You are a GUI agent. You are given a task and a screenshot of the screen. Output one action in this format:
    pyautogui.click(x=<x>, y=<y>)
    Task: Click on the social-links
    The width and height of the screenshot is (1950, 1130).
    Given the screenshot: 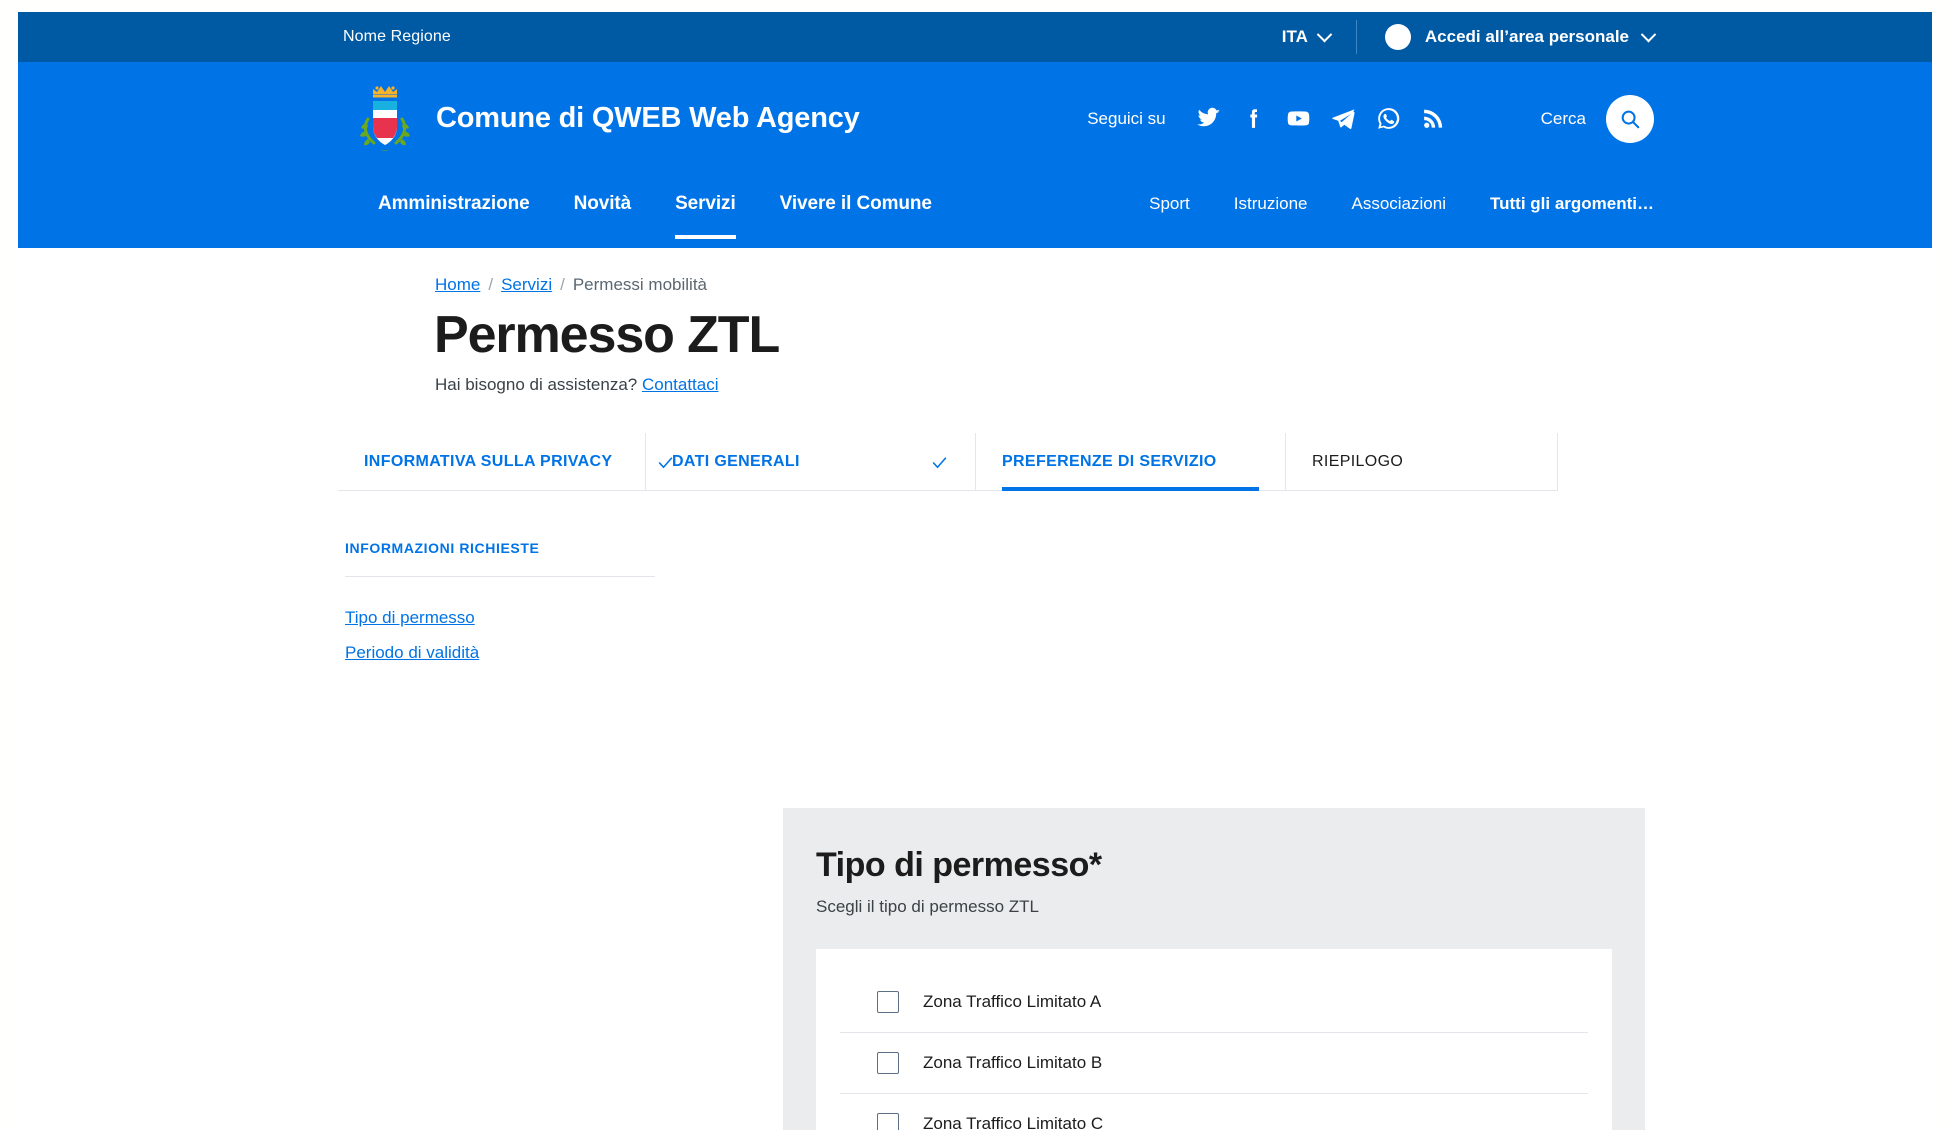 What is the action you would take?
    pyautogui.click(x=1321, y=118)
    